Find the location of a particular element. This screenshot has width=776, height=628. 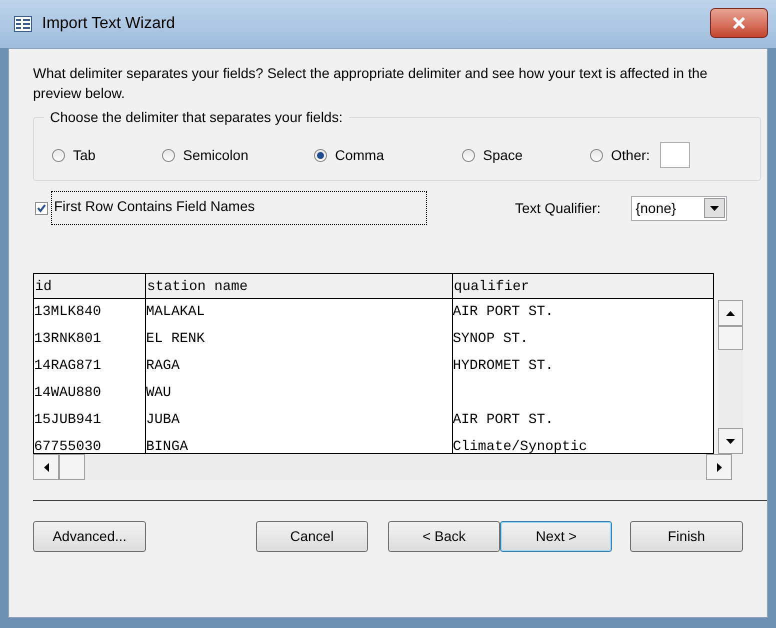

radio-label: Tab is located at coordinates (84, 155).